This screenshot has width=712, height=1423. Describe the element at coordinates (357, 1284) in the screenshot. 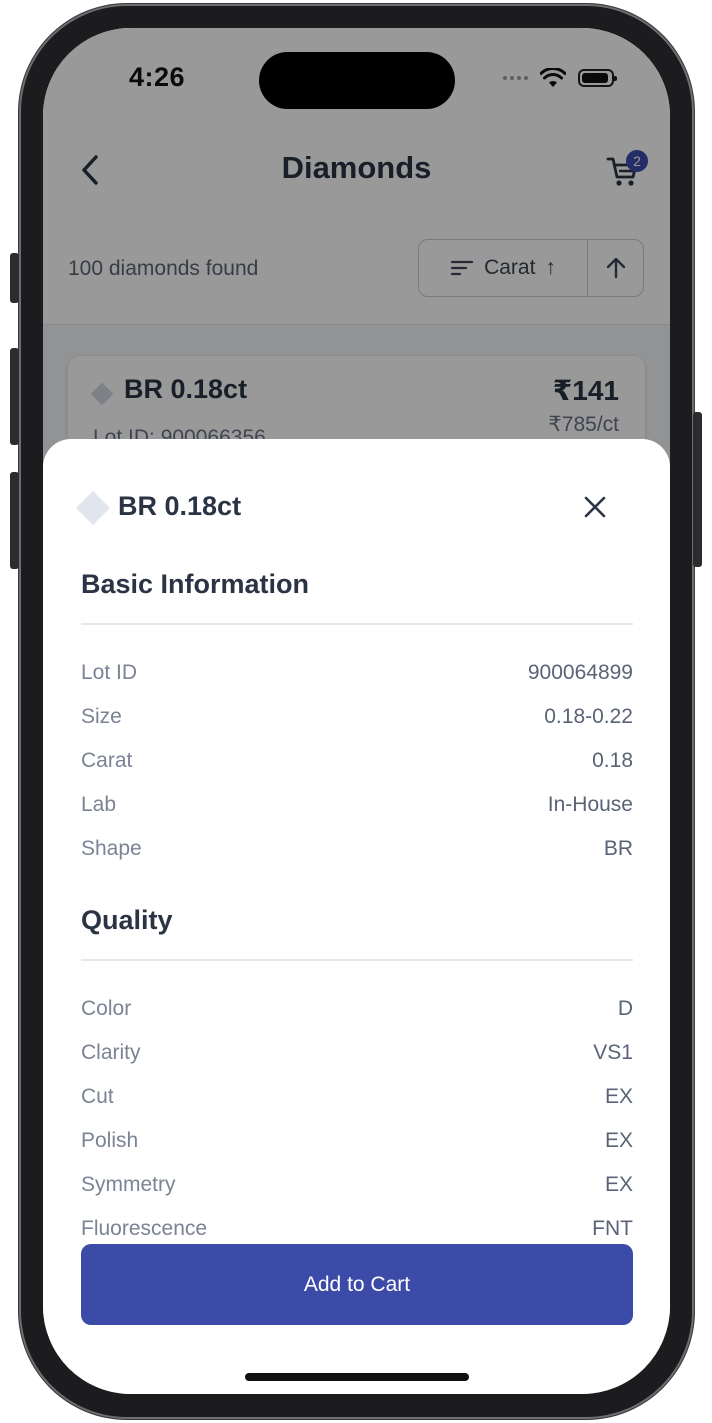

I see `add-to-cart-button: Add to Cart` at that location.